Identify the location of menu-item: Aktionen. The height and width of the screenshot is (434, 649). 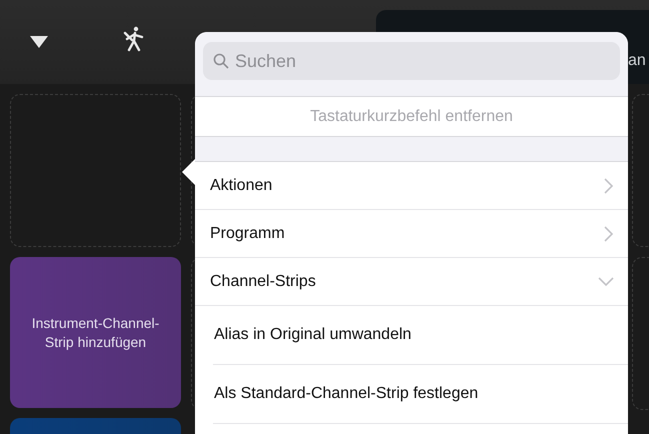
(411, 186).